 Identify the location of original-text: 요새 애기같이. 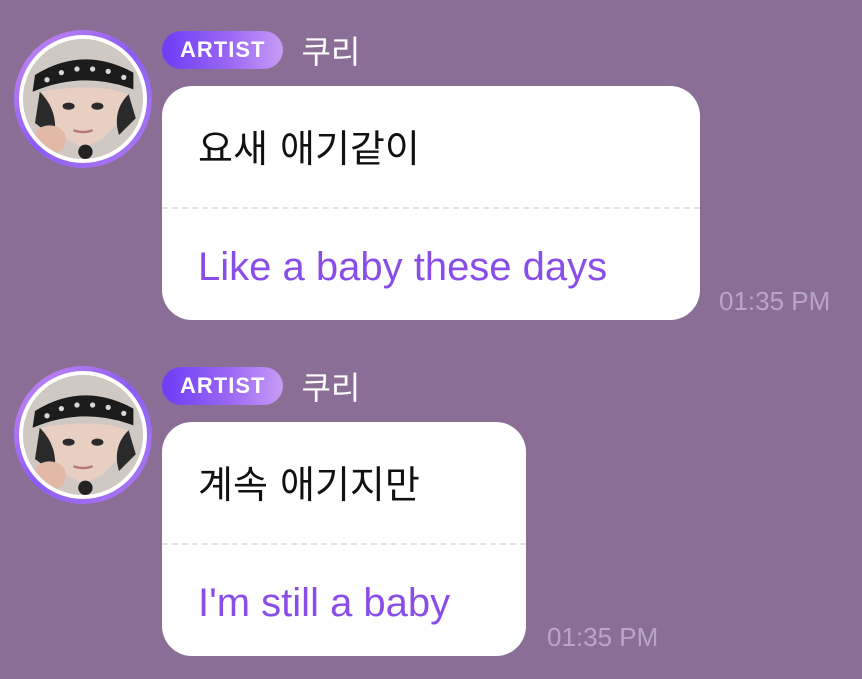
(309, 149).